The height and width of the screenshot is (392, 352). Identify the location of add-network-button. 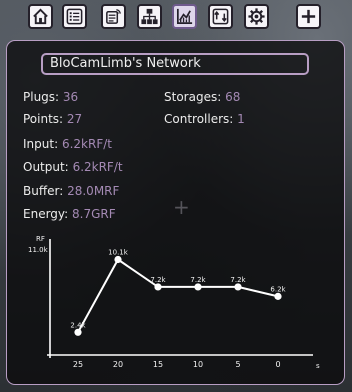
(308, 16).